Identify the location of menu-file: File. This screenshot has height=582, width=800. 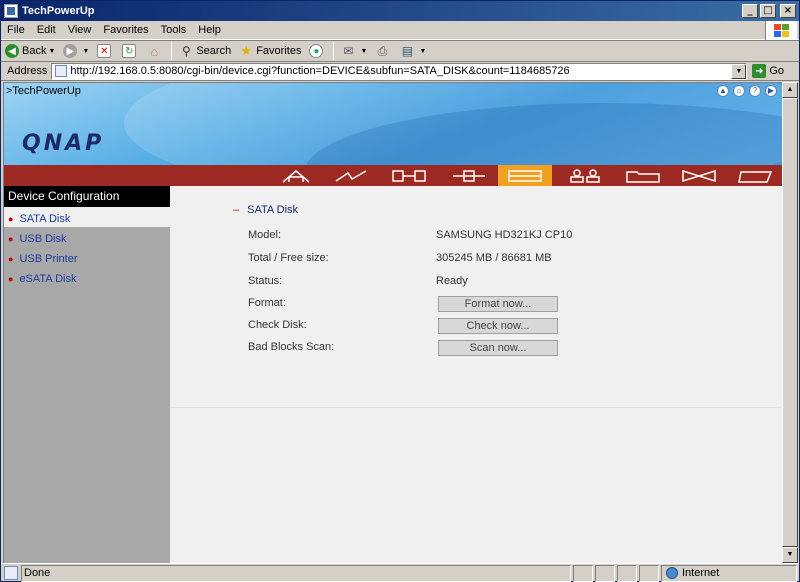
(16, 30).